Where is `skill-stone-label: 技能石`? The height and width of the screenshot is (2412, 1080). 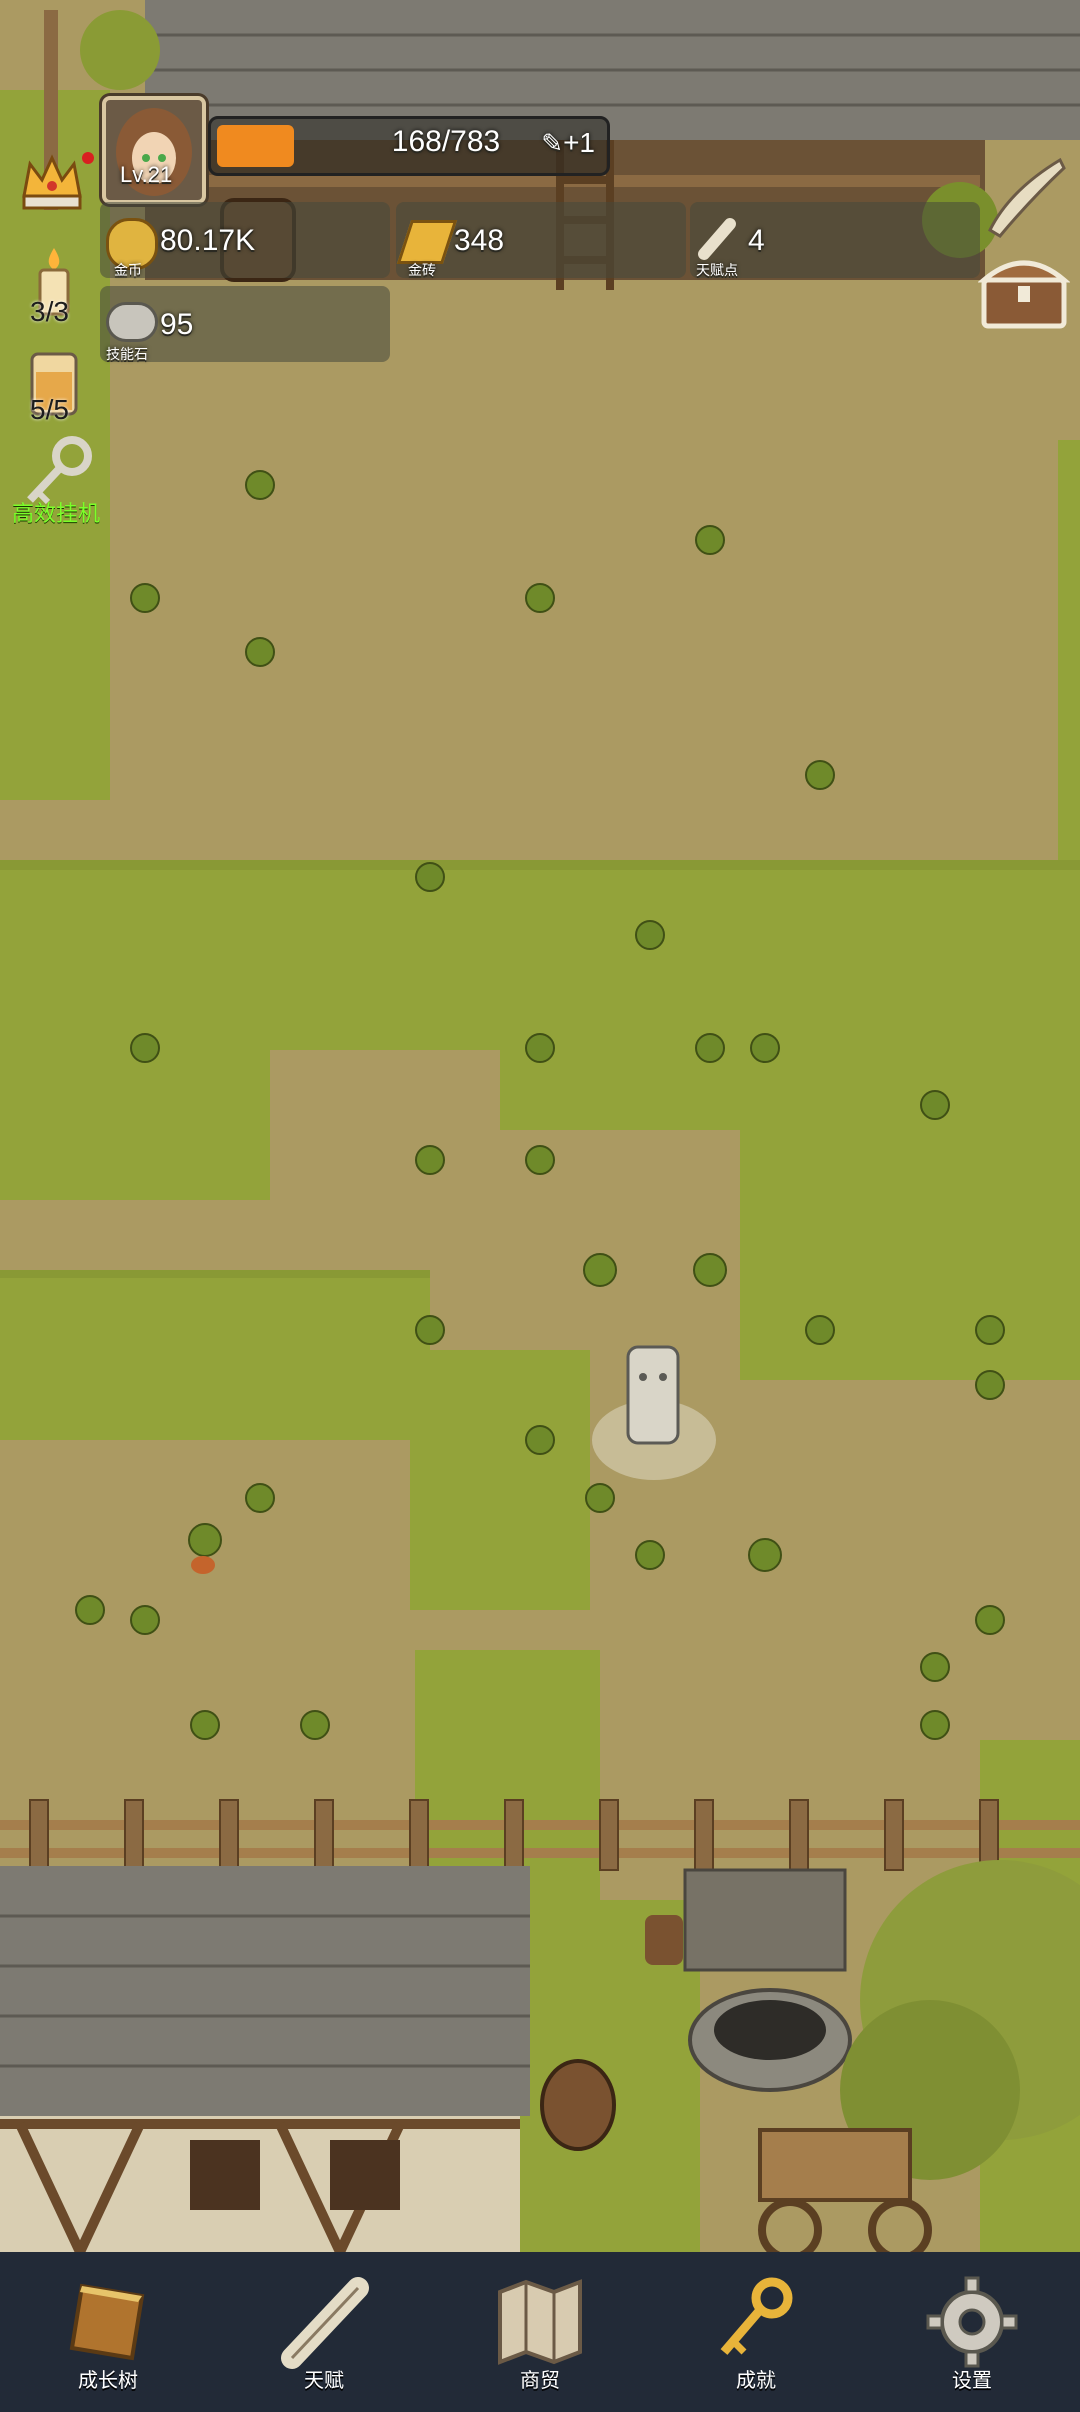
skill-stone-label: 技能石 is located at coordinates (127, 354).